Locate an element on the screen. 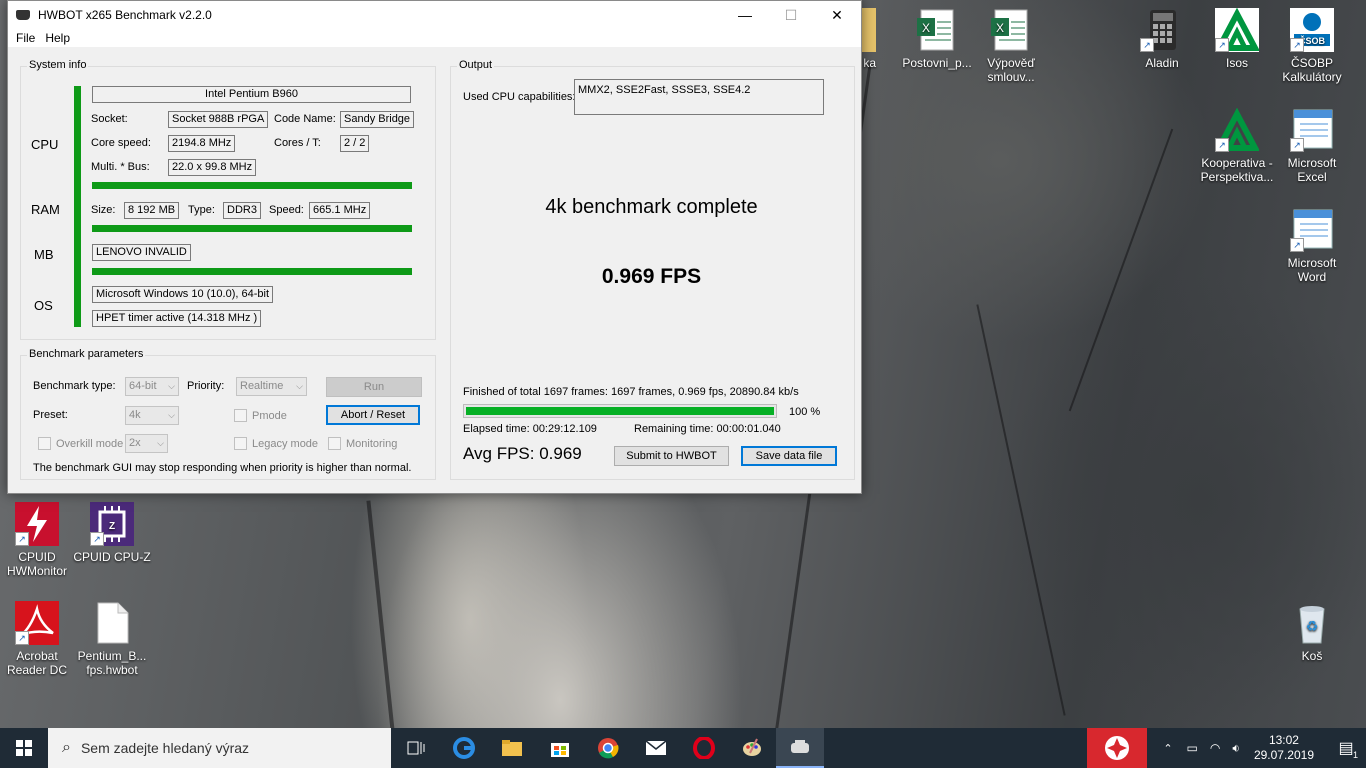 The width and height of the screenshot is (1366, 768). menu-bar: File Help is located at coordinates (434, 38).